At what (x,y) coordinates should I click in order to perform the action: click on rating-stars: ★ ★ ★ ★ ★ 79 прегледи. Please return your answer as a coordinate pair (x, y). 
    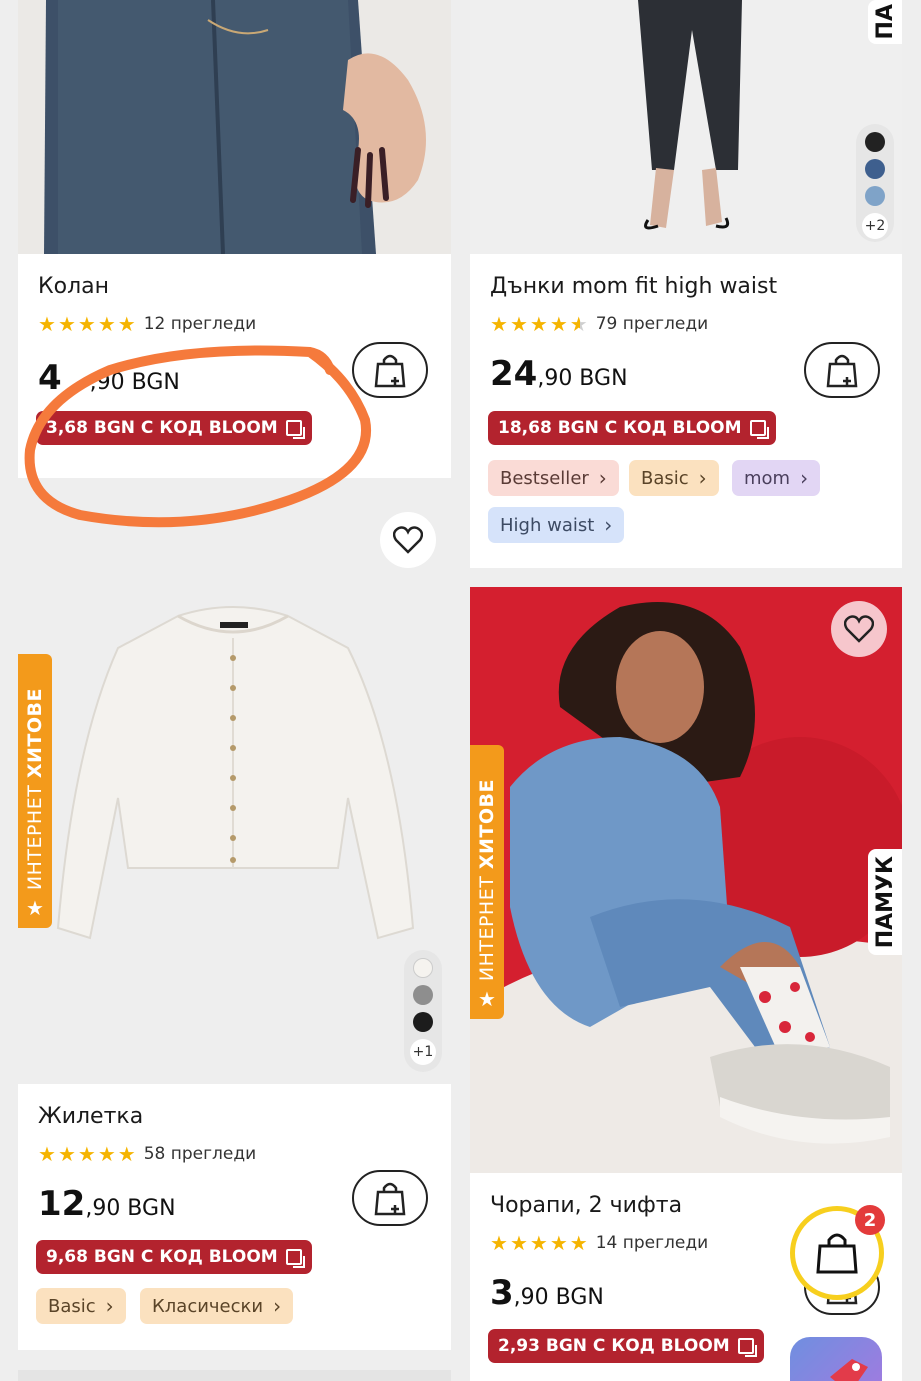
    Looking at the image, I should click on (599, 324).